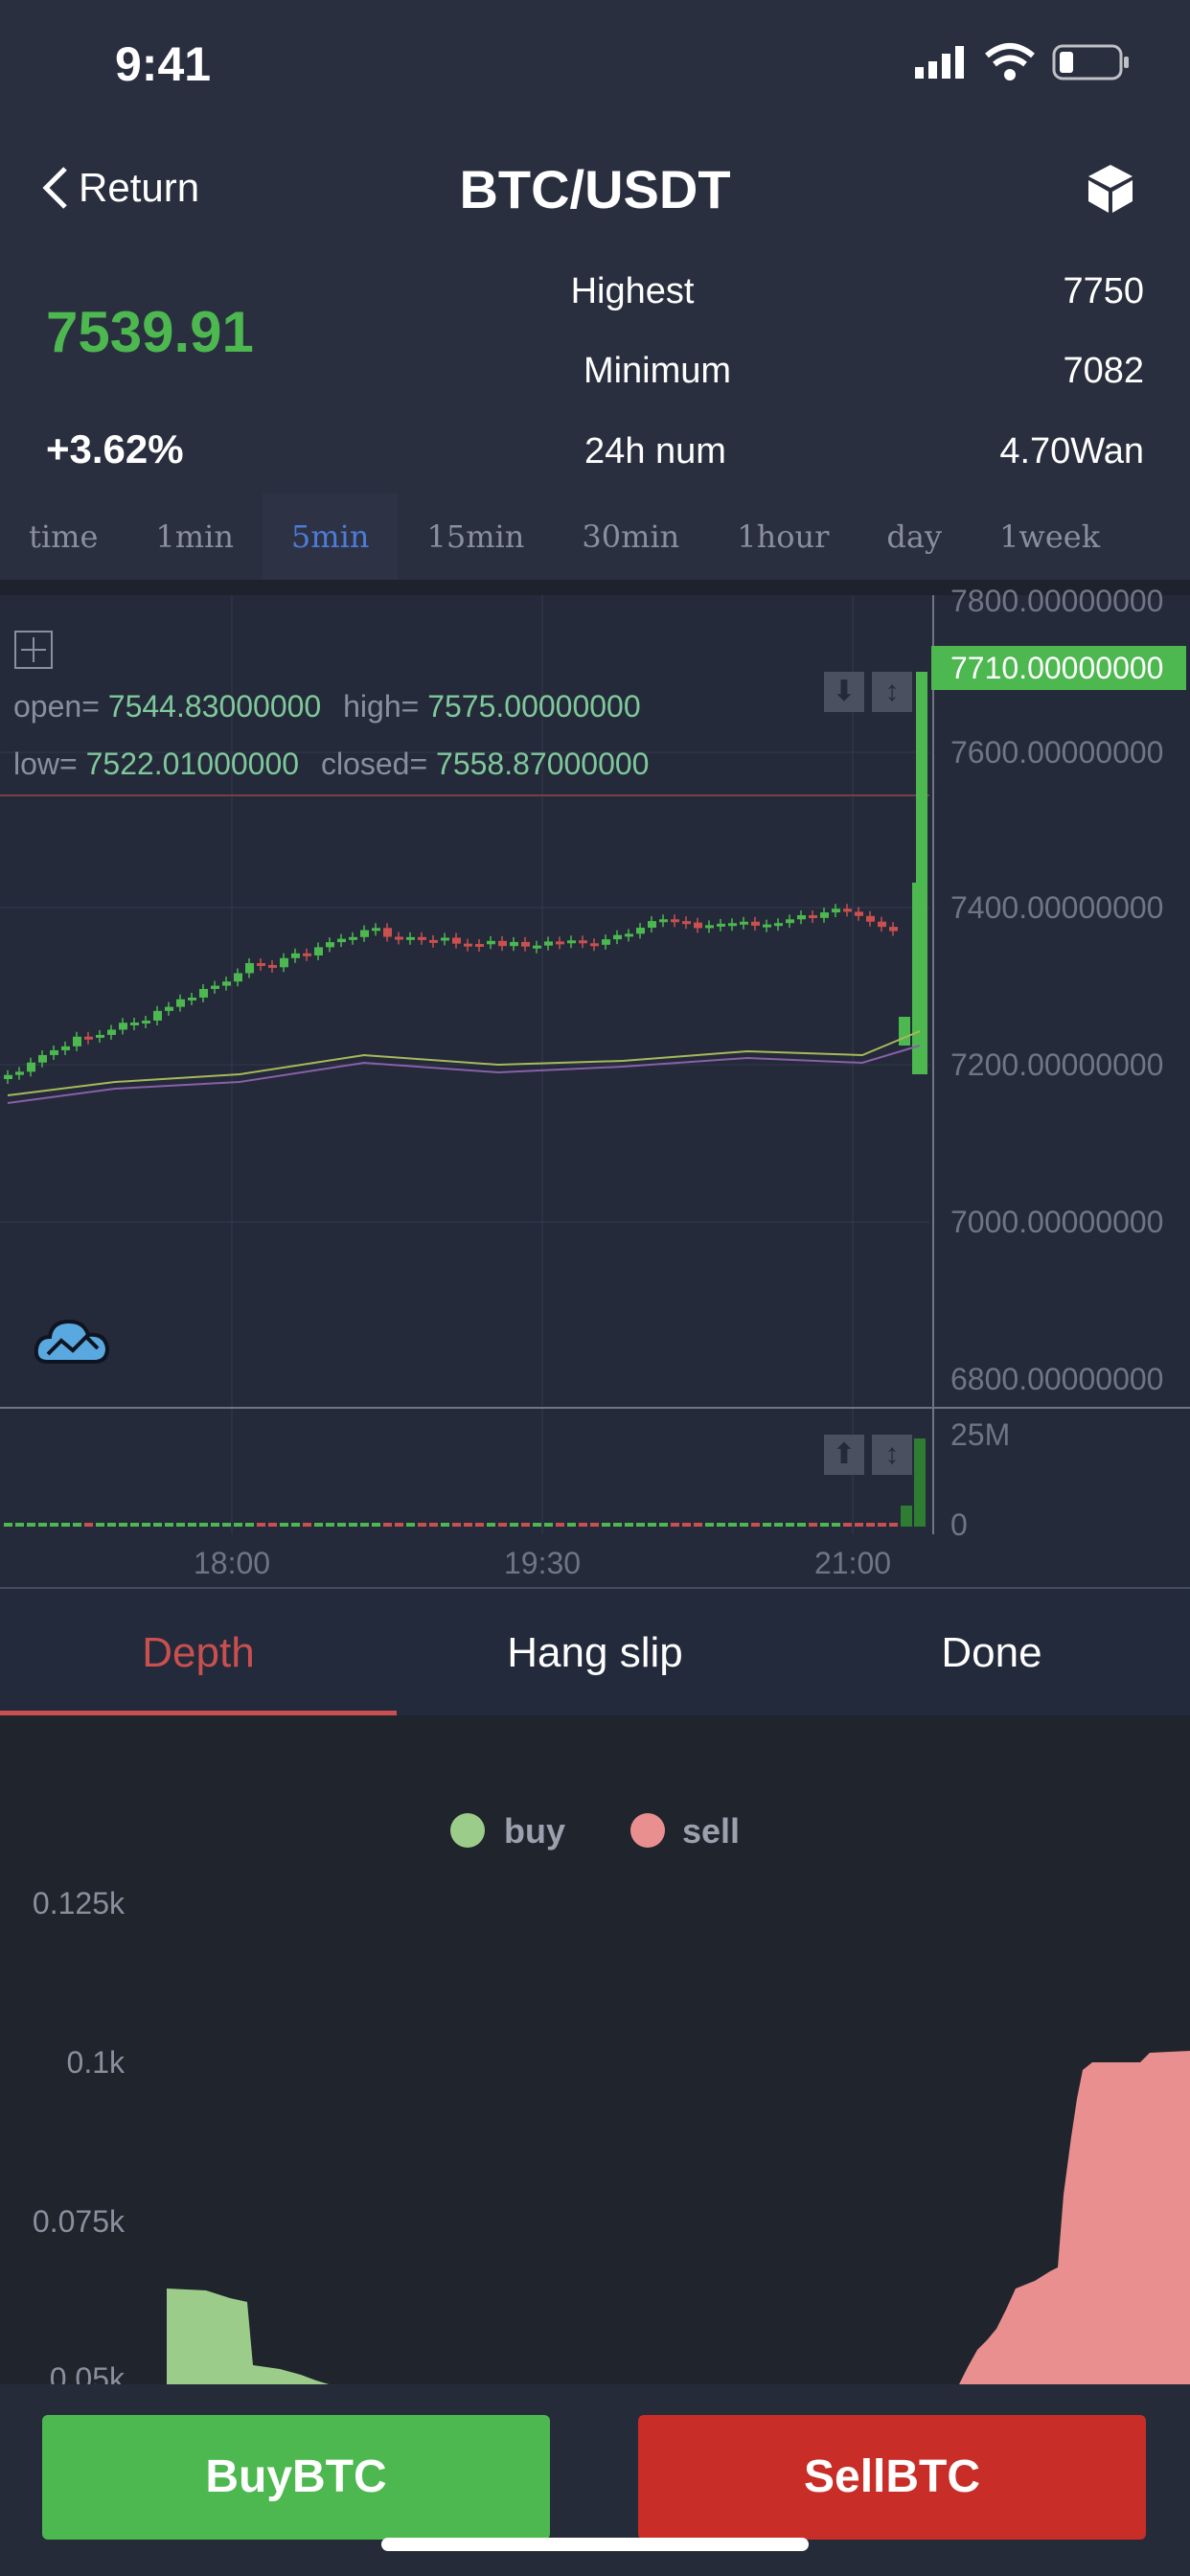 Image resolution: width=1190 pixels, height=2576 pixels. What do you see at coordinates (233, 1563) in the screenshot?
I see `x-tick: 18:00` at bounding box center [233, 1563].